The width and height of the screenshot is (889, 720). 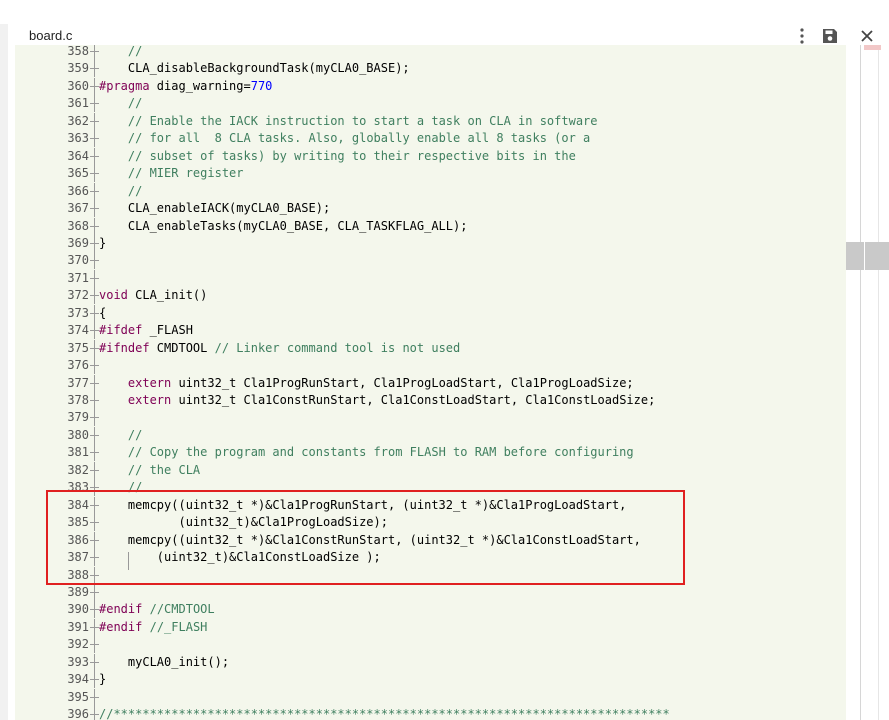 I want to click on code-line: 393 myCLA0_init();, so click(x=430, y=662).